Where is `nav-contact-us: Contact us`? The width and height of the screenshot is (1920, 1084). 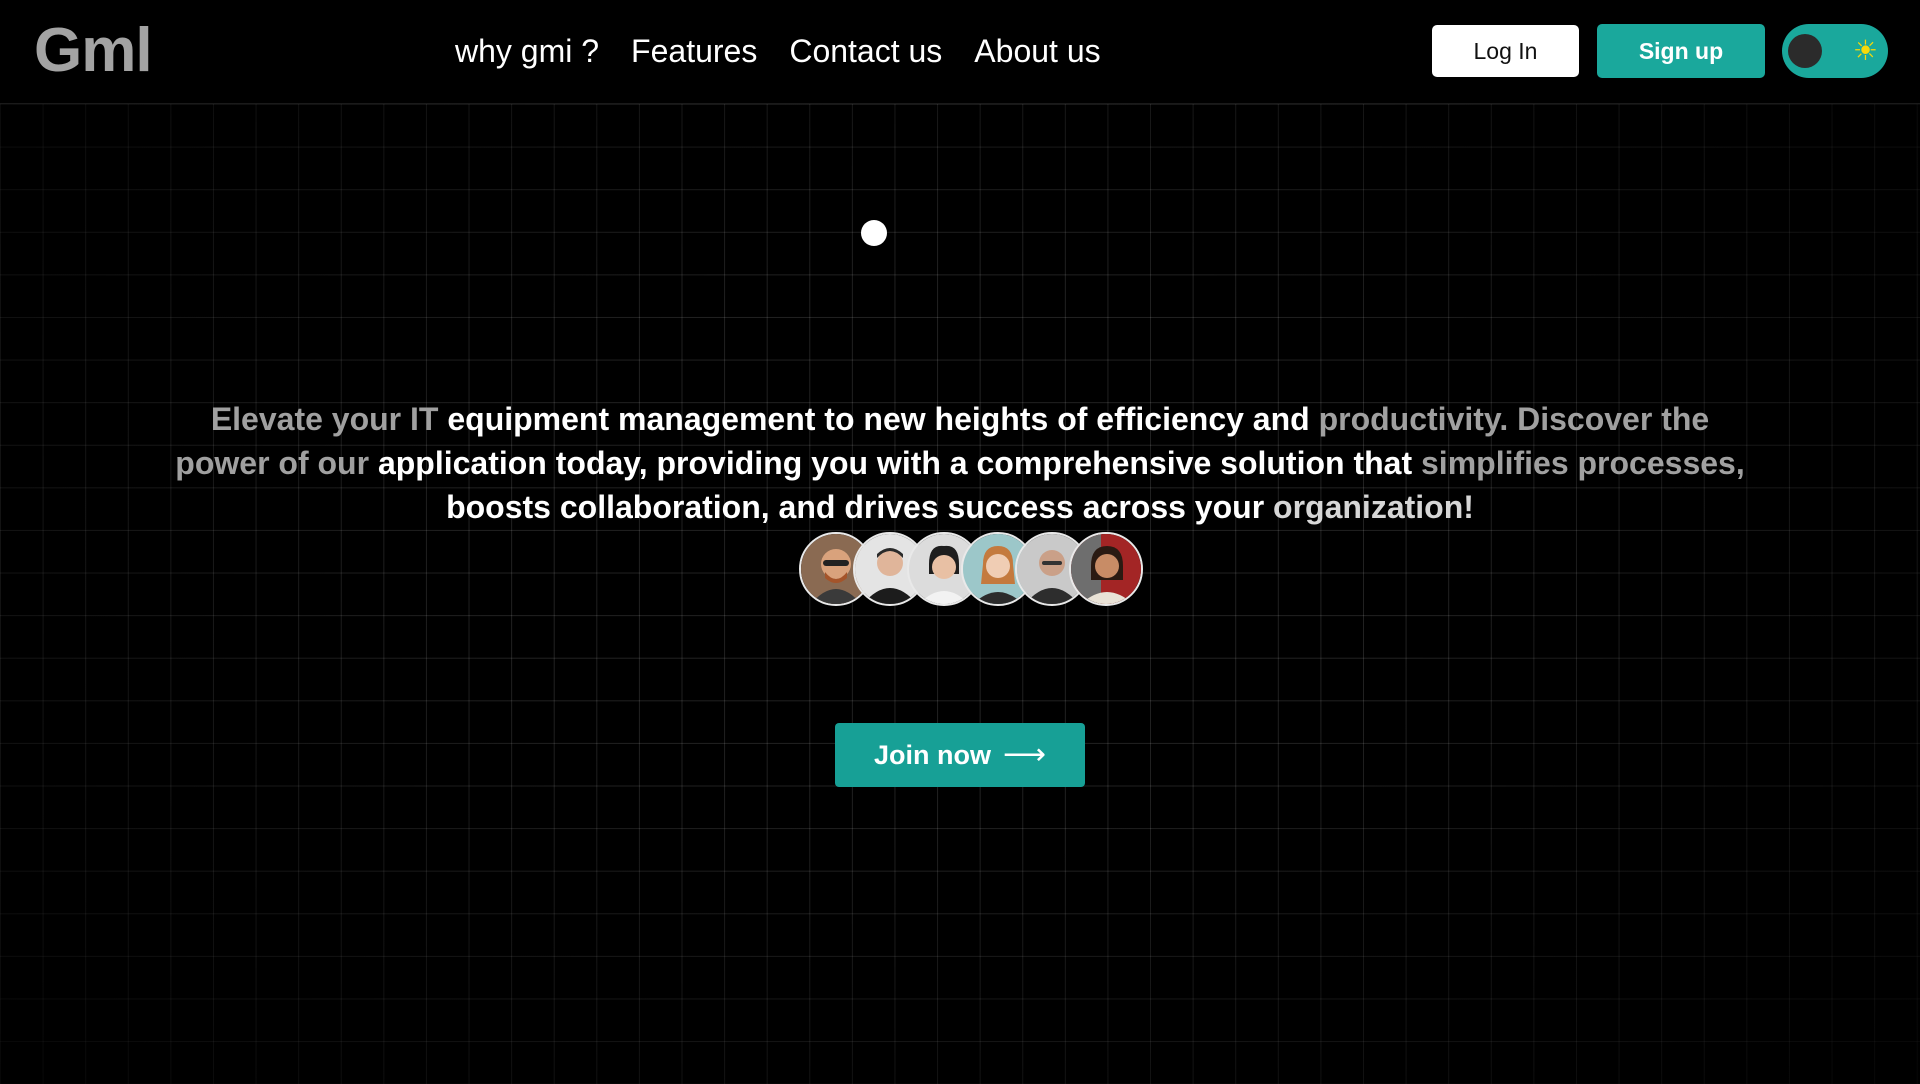
nav-contact-us: Contact us is located at coordinates (865, 51).